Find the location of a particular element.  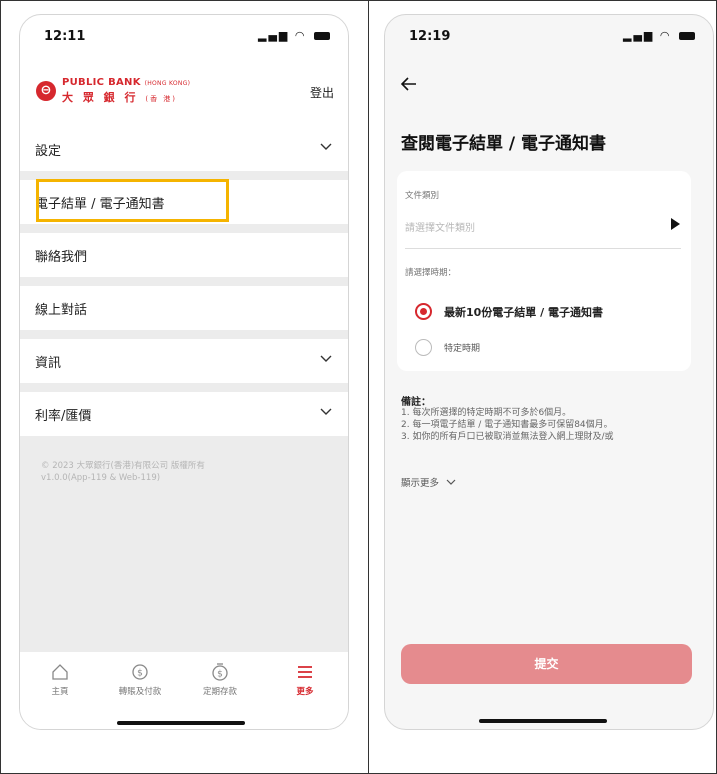

show-more-link: 顯示更多 is located at coordinates (428, 482).